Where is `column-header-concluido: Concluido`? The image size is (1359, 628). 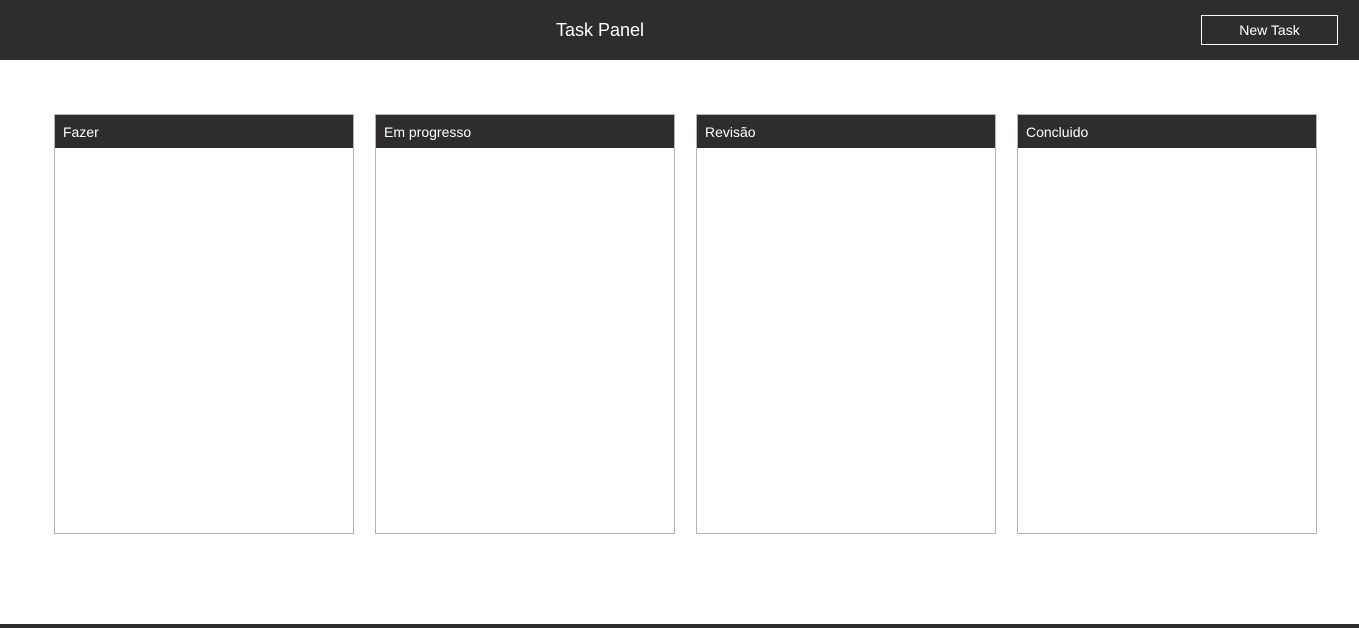 column-header-concluido: Concluido is located at coordinates (1167, 131).